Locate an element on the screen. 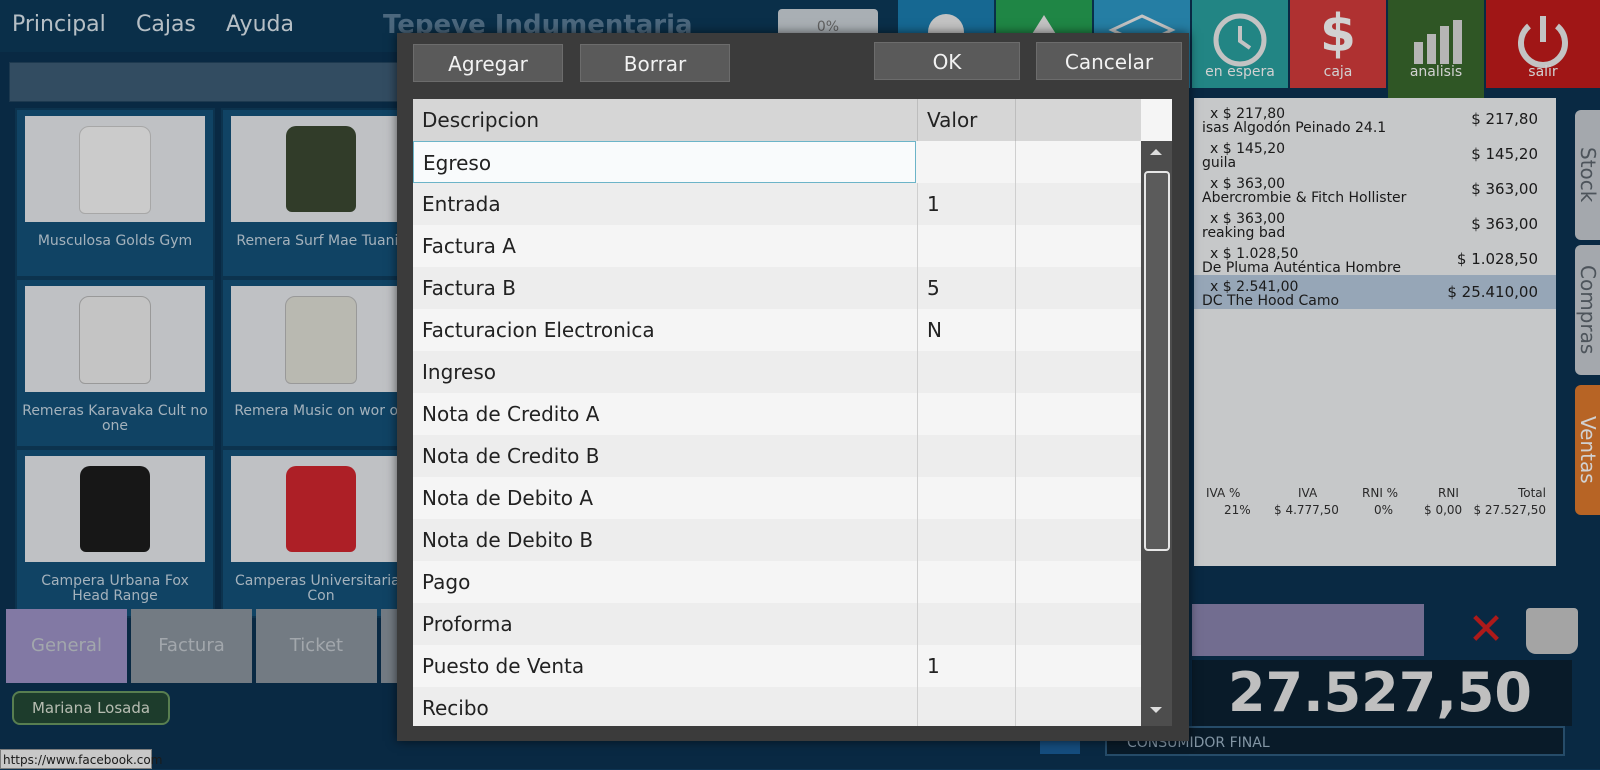 This screenshot has height=770, width=1600. cell-descripcion: Factura B is located at coordinates (665, 288).